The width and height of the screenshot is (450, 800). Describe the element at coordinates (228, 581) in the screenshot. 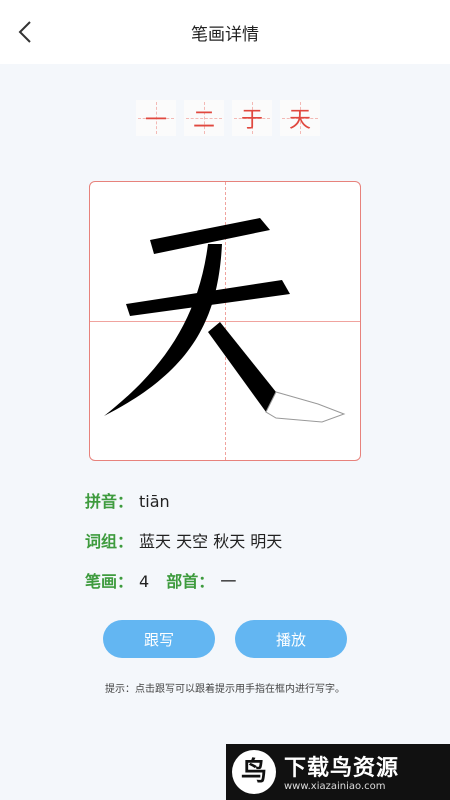

I see `radical-value: 一` at that location.